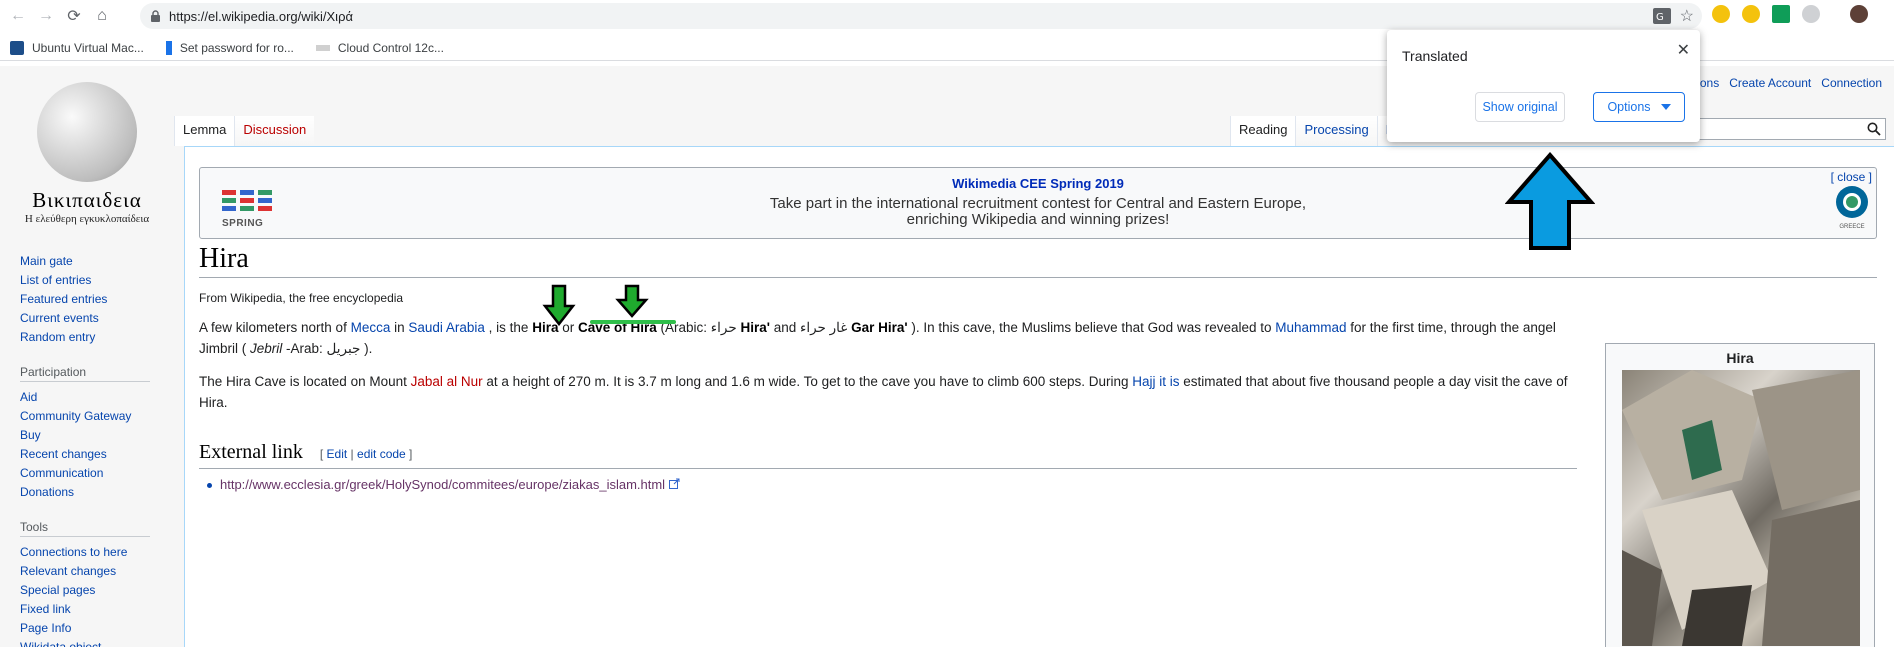 The width and height of the screenshot is (1894, 647). I want to click on text: and غار حراء, so click(810, 327).